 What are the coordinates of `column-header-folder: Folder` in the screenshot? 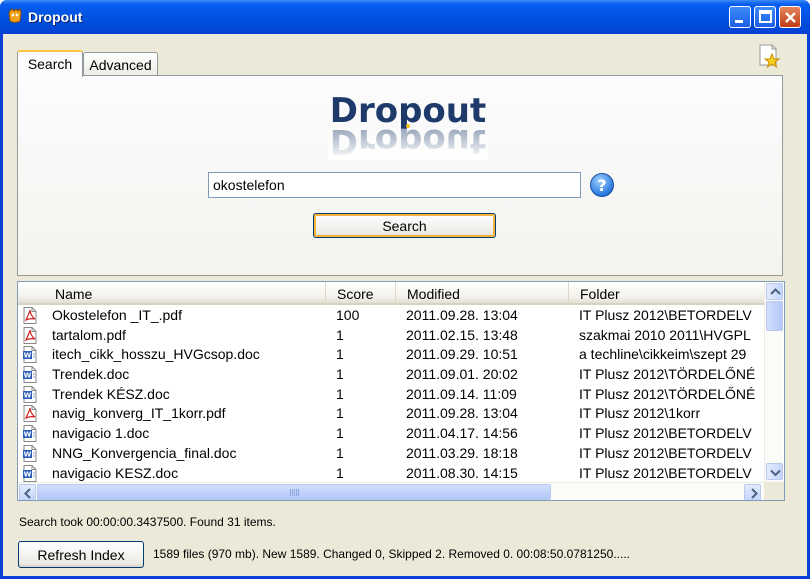 It's located at (667, 293).